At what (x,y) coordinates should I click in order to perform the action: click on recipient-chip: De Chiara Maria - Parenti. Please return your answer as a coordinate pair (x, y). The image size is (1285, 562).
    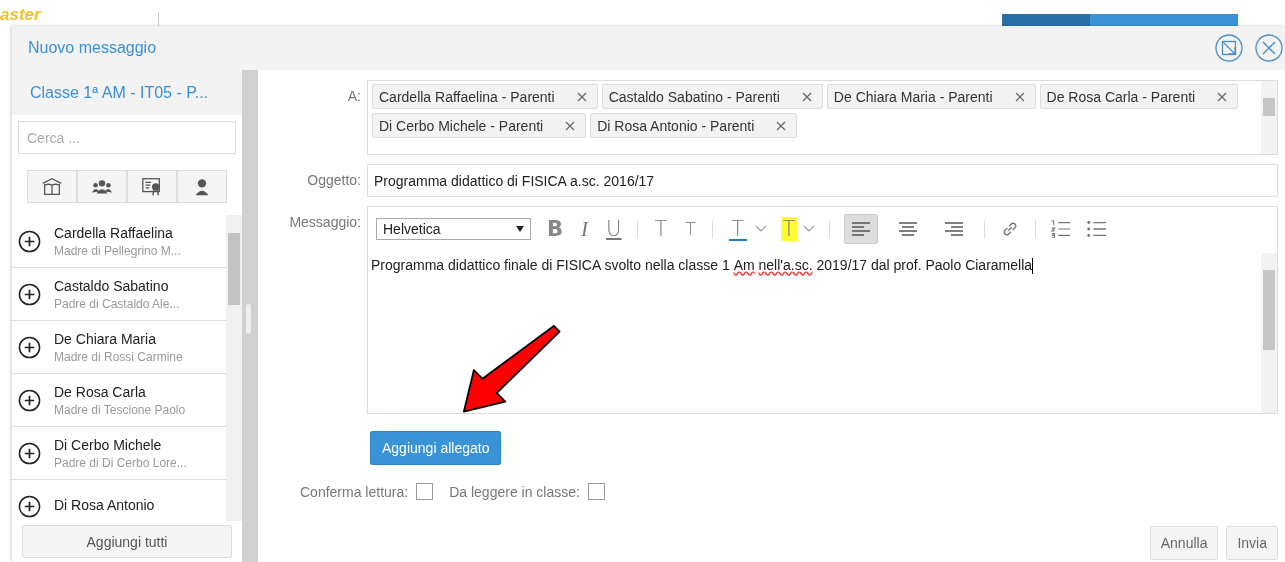
    Looking at the image, I should click on (931, 96).